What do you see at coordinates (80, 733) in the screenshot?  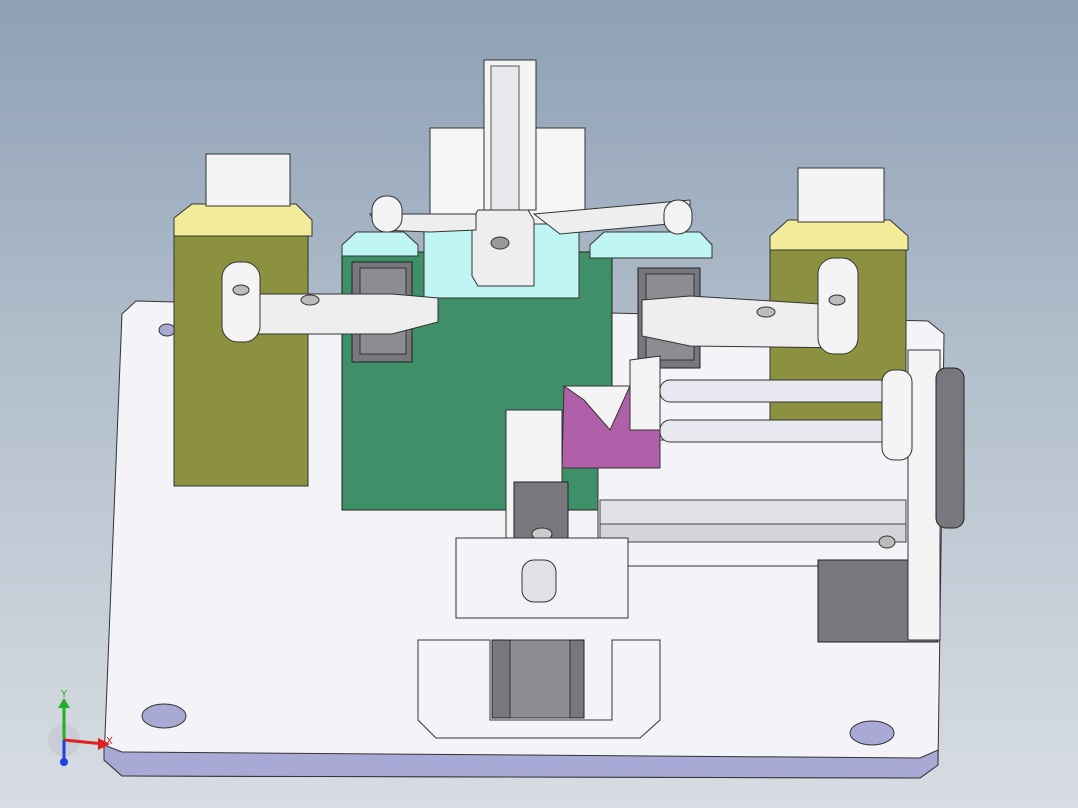 I see `coordinate-triad: Y X` at bounding box center [80, 733].